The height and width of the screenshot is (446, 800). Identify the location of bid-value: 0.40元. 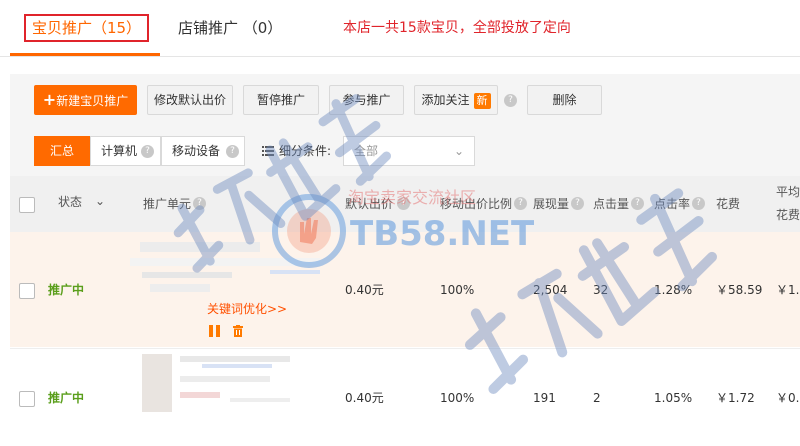
(364, 398).